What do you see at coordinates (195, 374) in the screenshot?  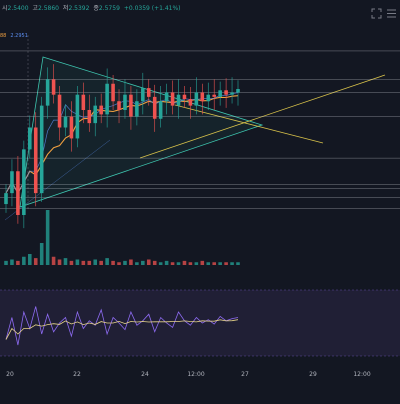 I see `x-tick-label-3: 12:00` at bounding box center [195, 374].